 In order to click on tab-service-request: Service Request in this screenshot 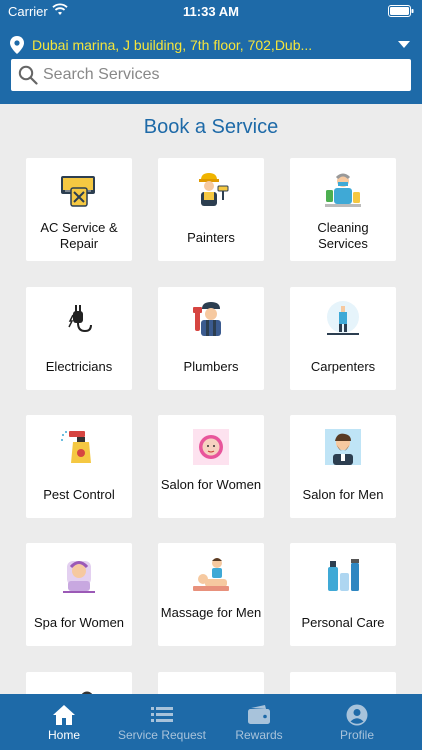, I will do `click(162, 722)`.